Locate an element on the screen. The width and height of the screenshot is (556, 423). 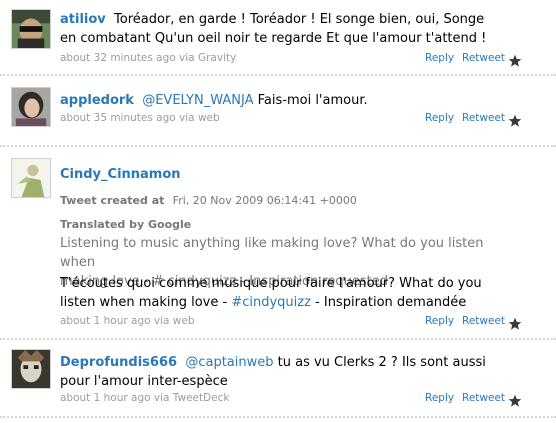
tweet-meta: about 35 minutes ago via web is located at coordinates (140, 118).